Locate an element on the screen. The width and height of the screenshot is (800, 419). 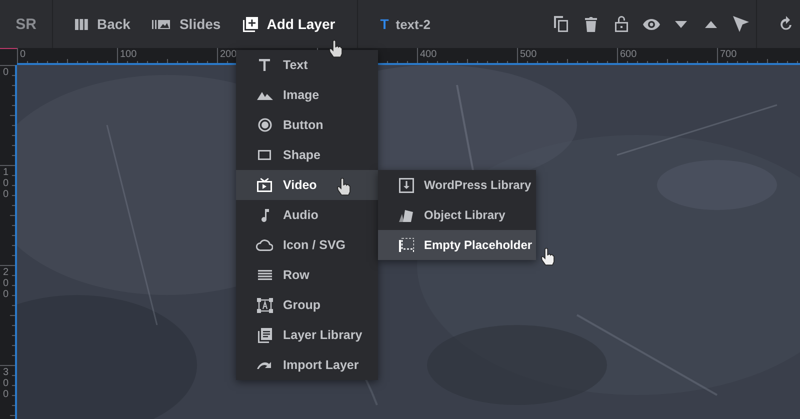
ruler-label: 600 is located at coordinates (628, 54).